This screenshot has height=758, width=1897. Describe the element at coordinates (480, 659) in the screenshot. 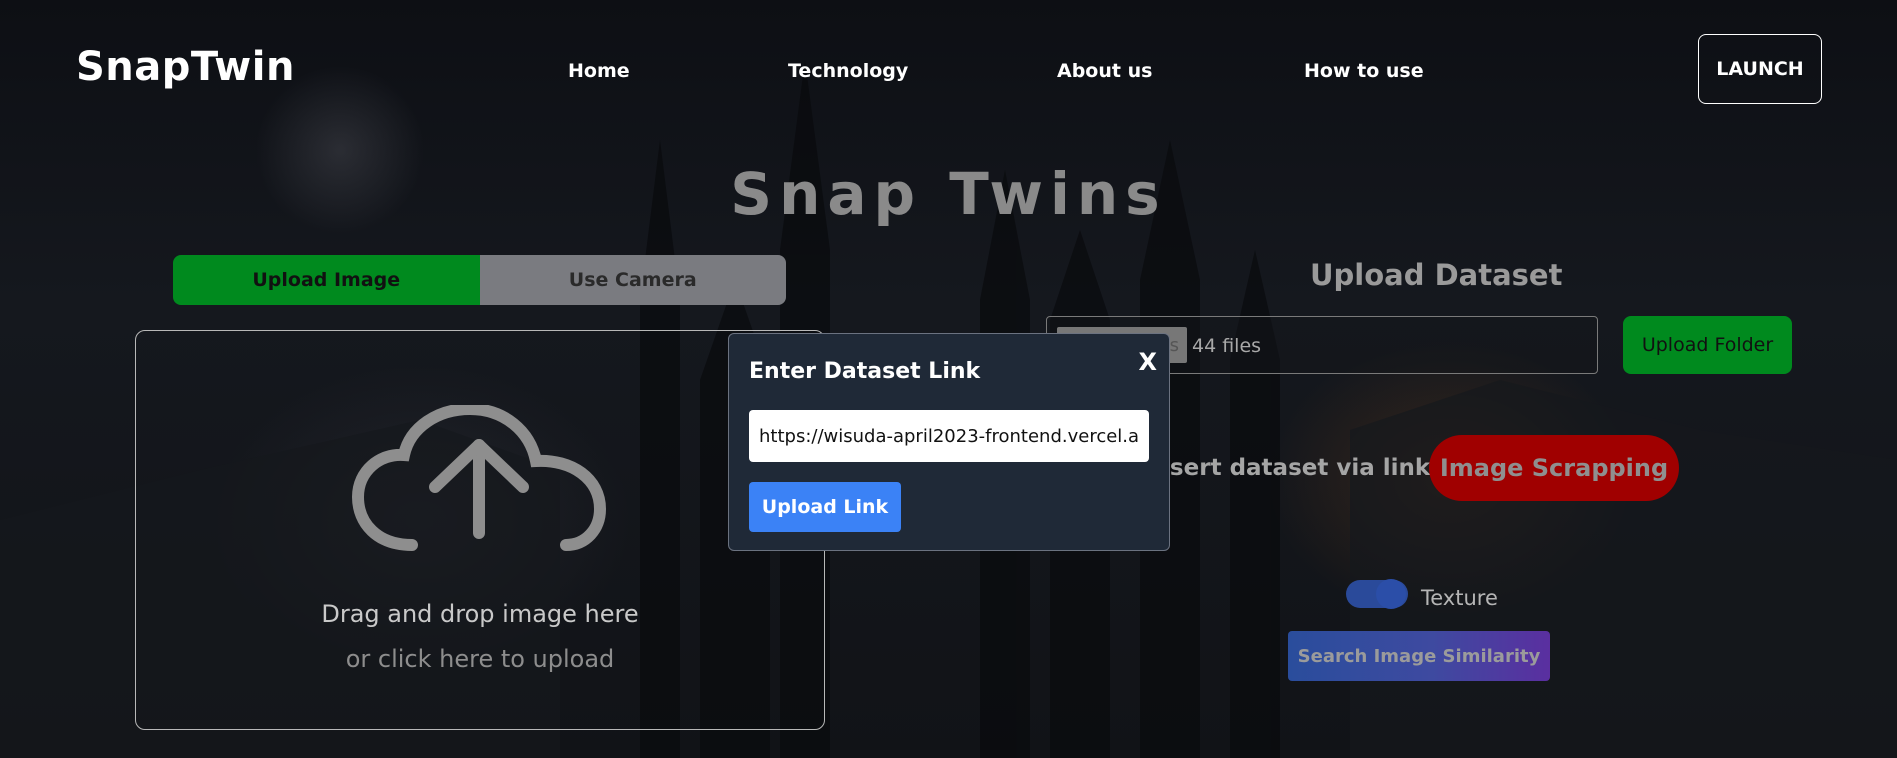

I see `dropzone-sub-text: or click here to upload` at that location.